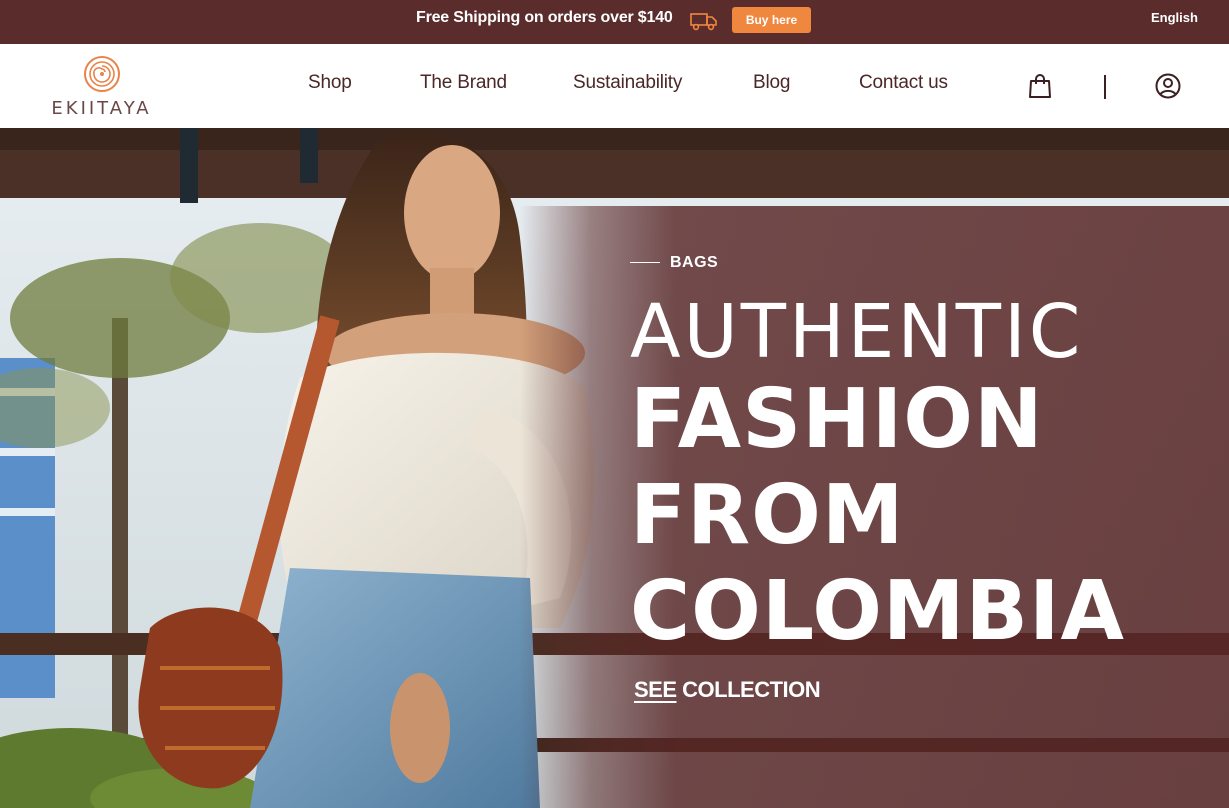 The height and width of the screenshot is (808, 1229). I want to click on buy-here-button: Buy here, so click(771, 20).